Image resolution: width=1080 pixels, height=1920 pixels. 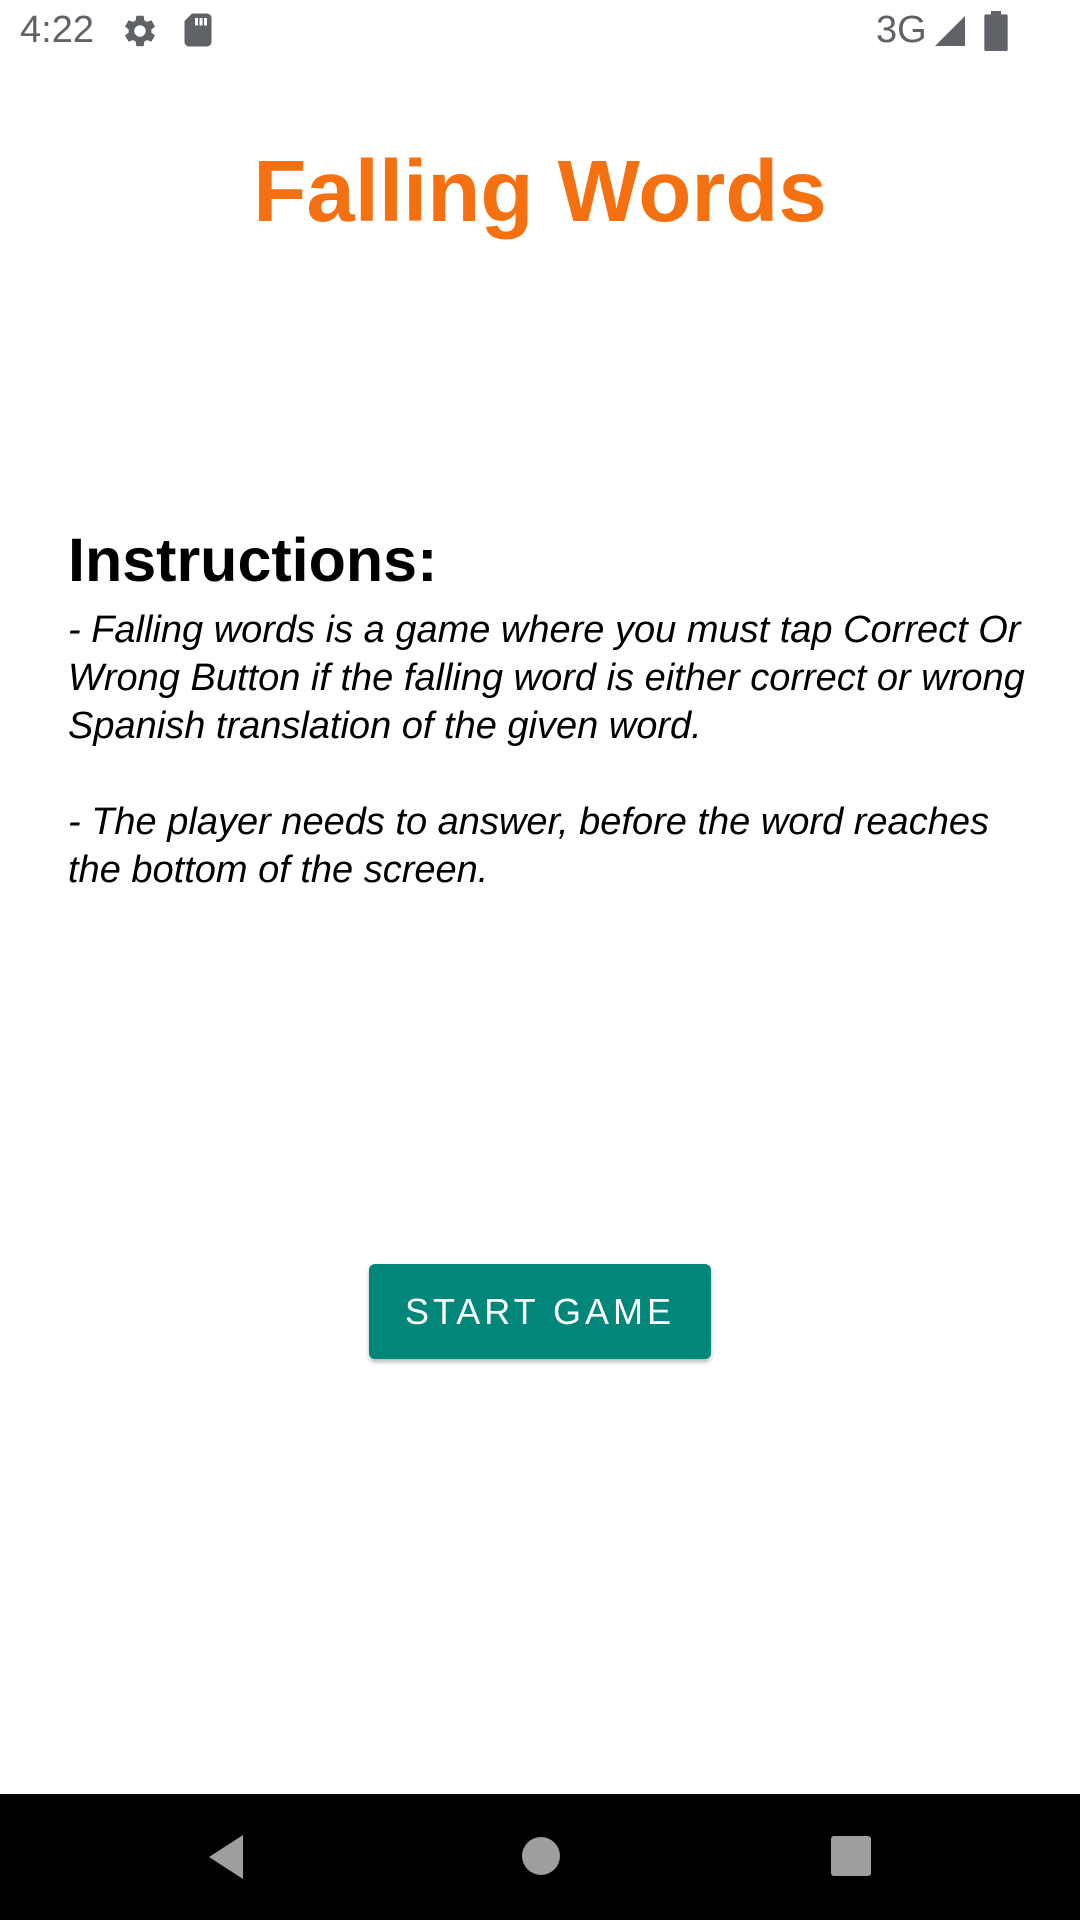 I want to click on gear-icon, so click(x=140, y=31).